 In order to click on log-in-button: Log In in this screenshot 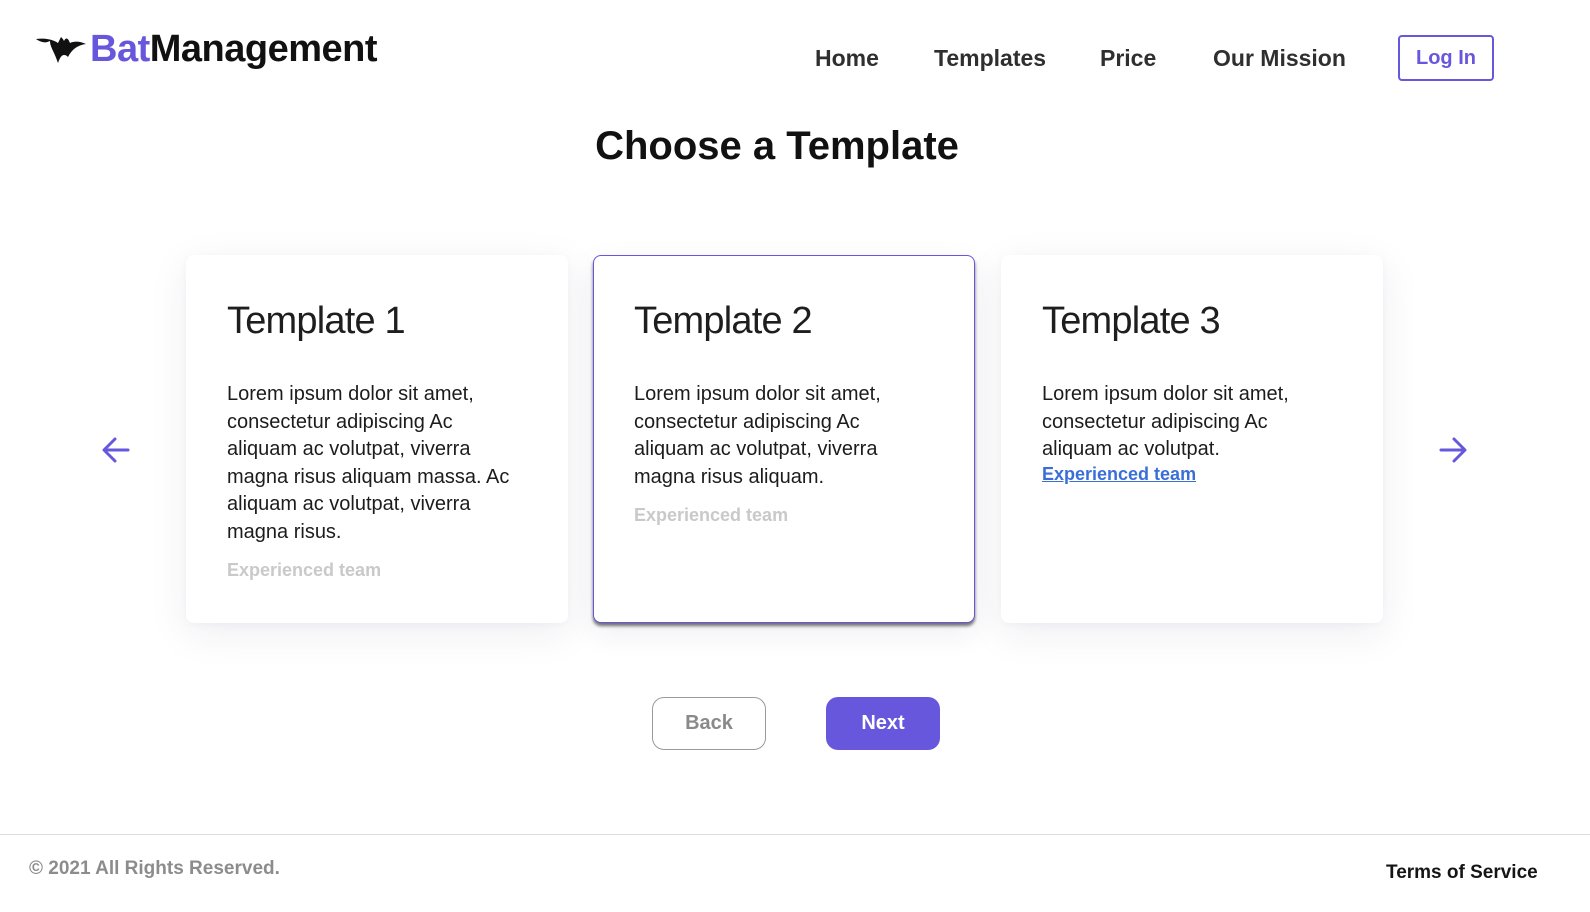, I will do `click(1446, 58)`.